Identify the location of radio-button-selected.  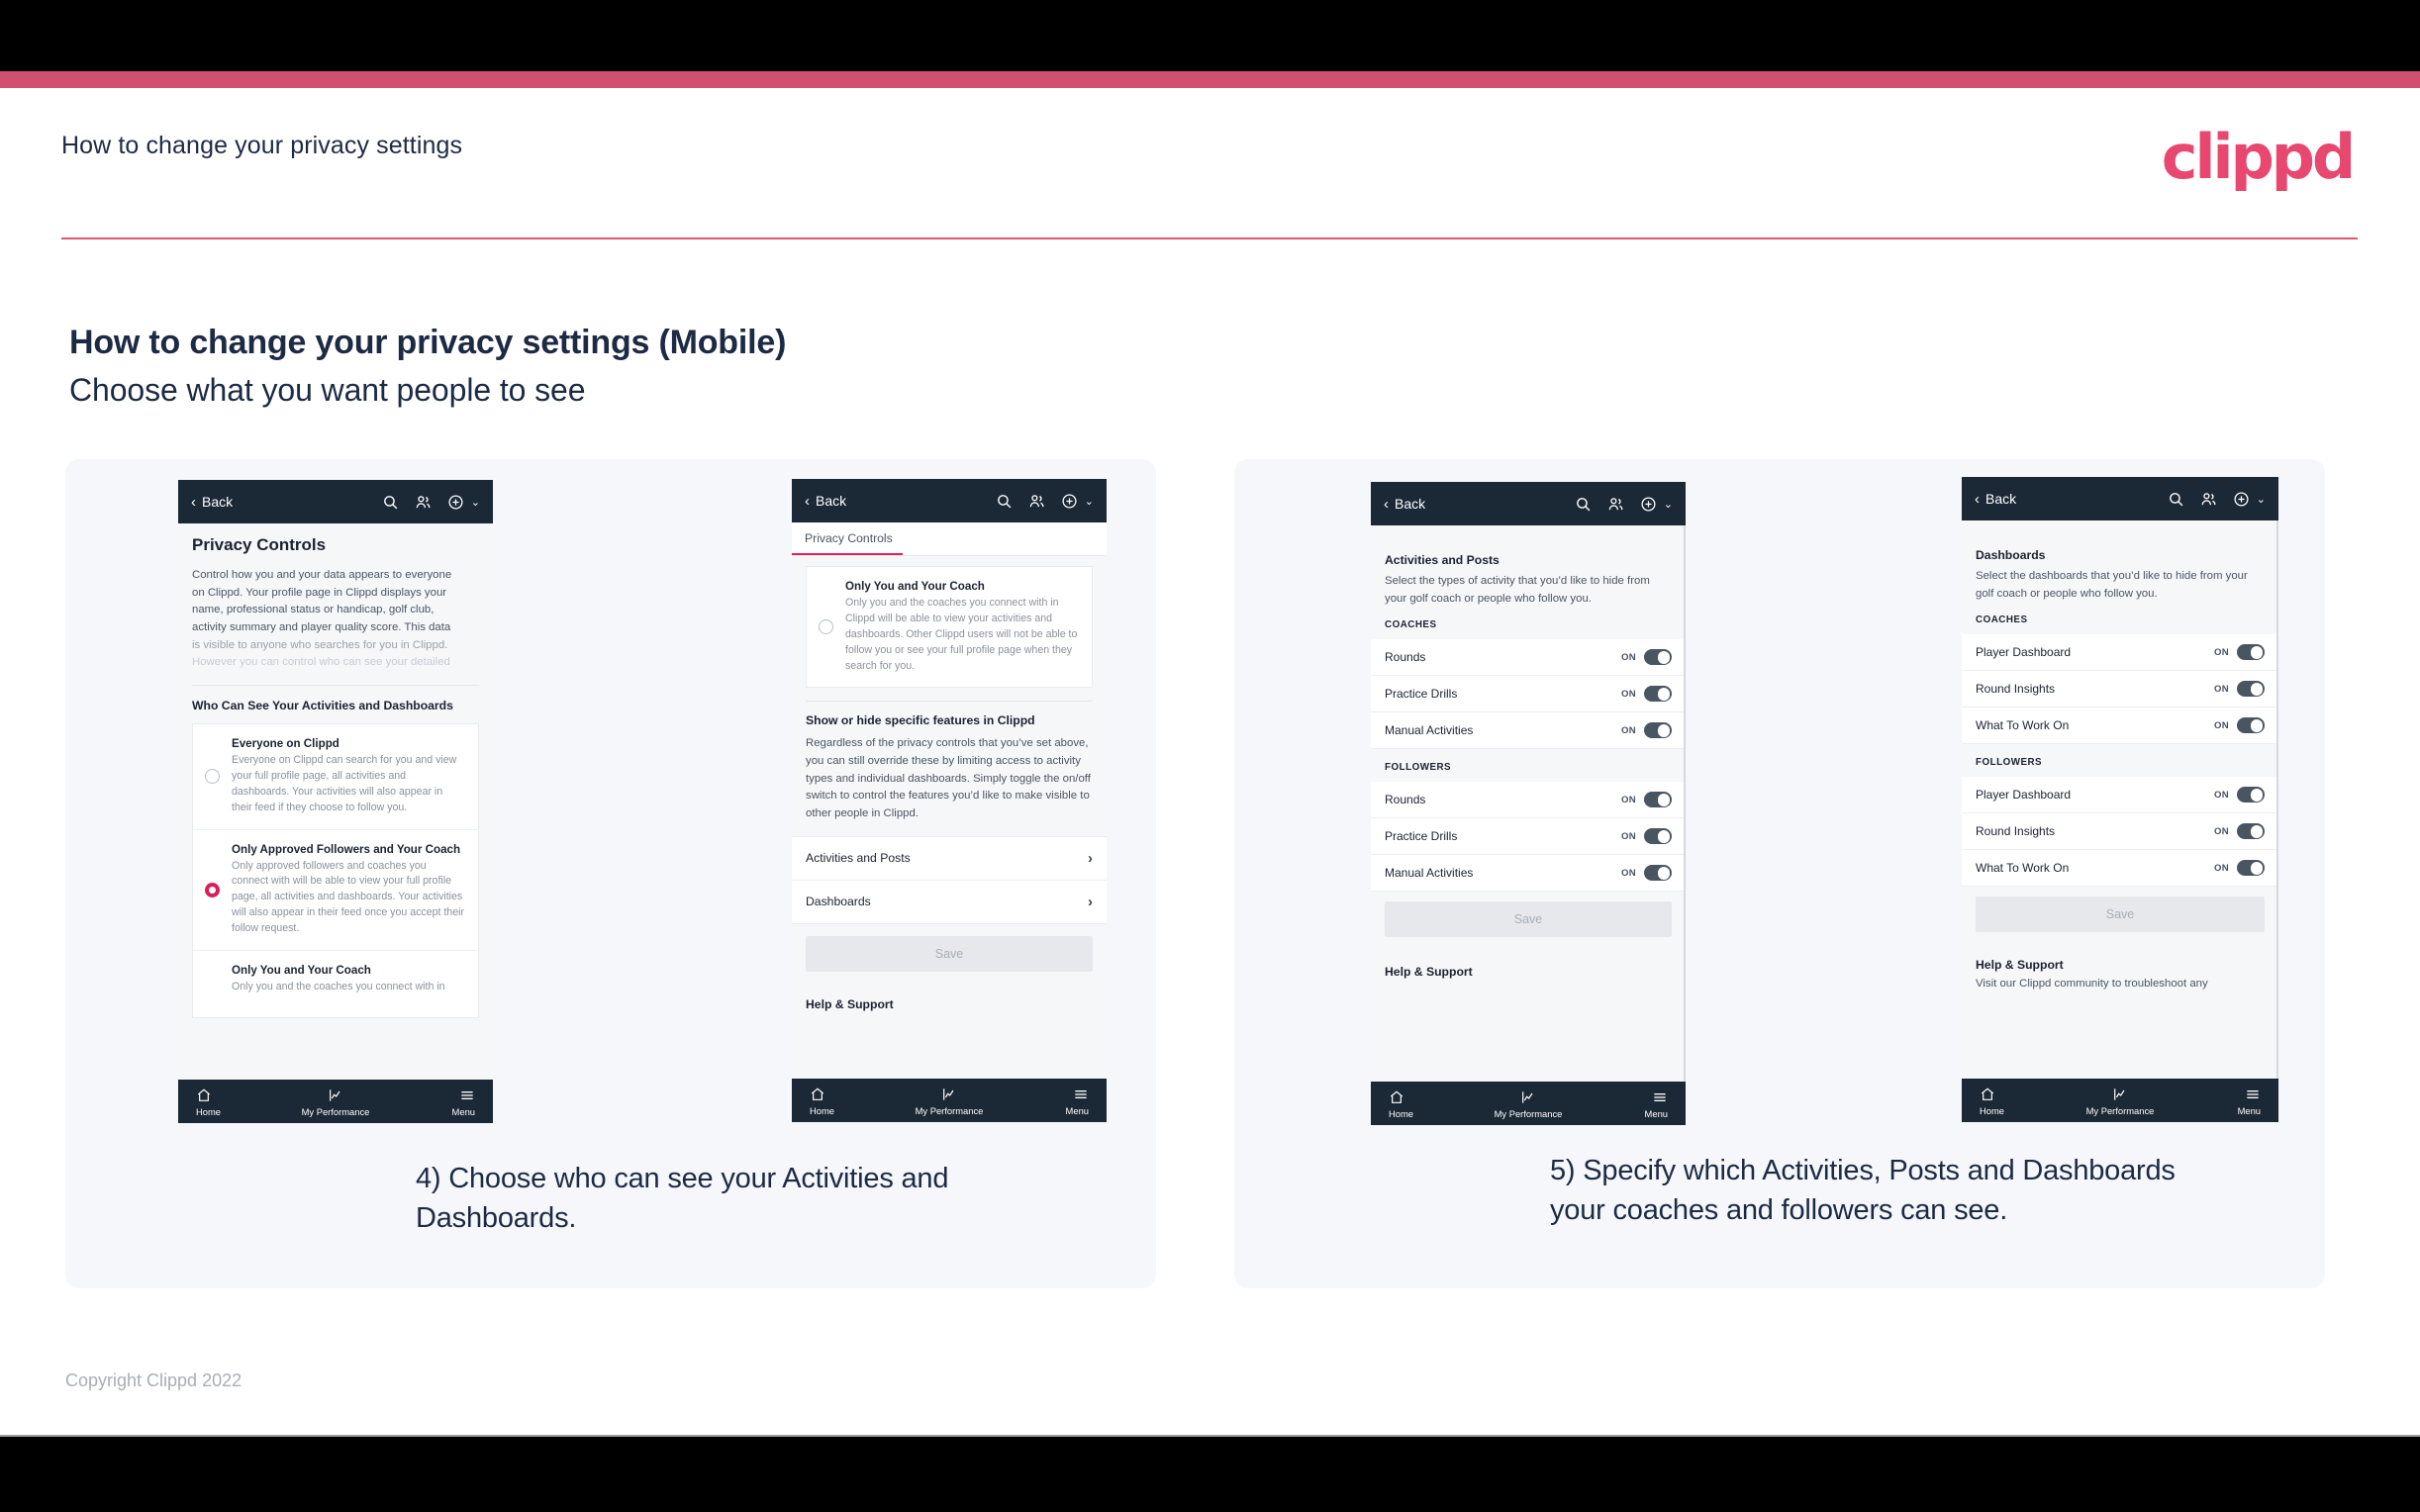
(212, 890).